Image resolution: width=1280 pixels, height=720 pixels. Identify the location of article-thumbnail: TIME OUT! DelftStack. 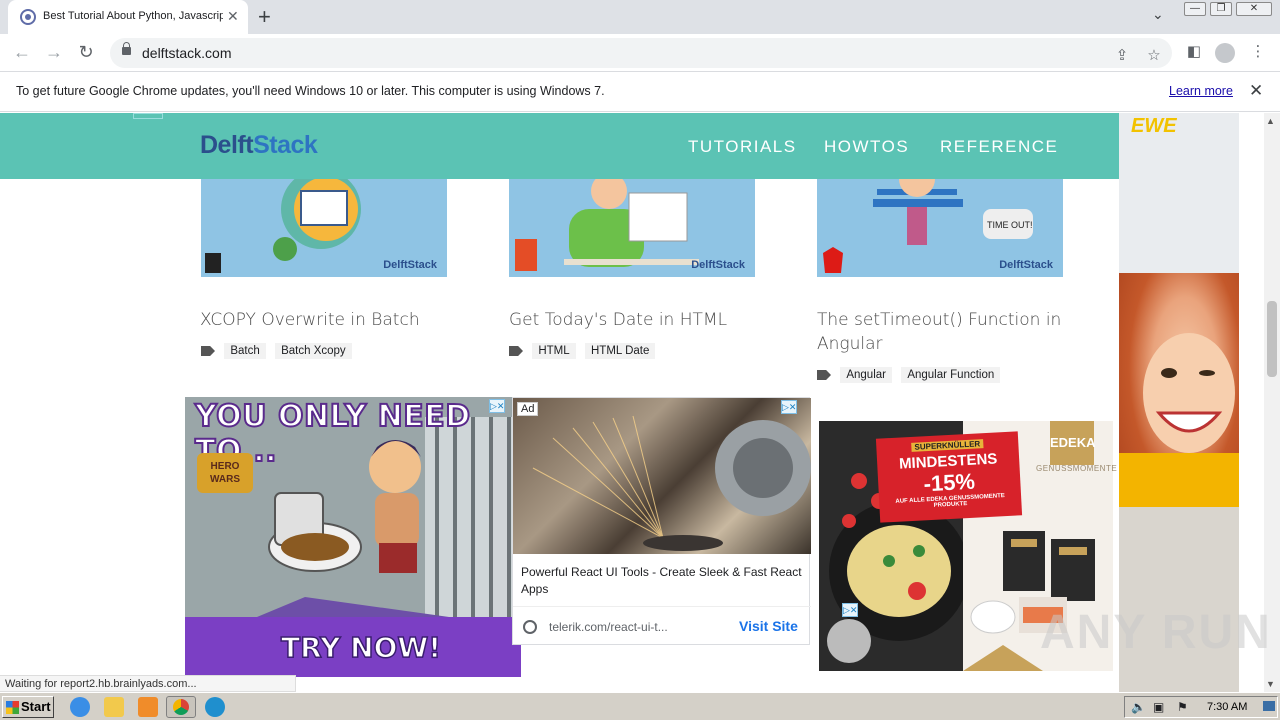
(940, 228).